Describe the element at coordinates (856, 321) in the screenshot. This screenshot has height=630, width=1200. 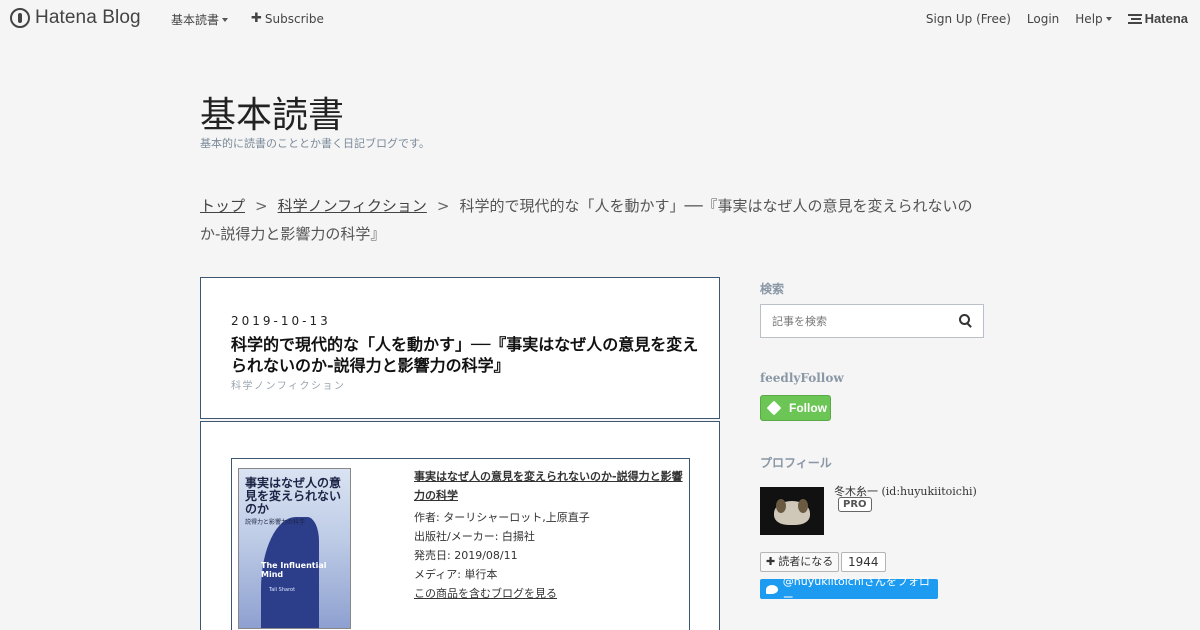
I see `search-input` at that location.